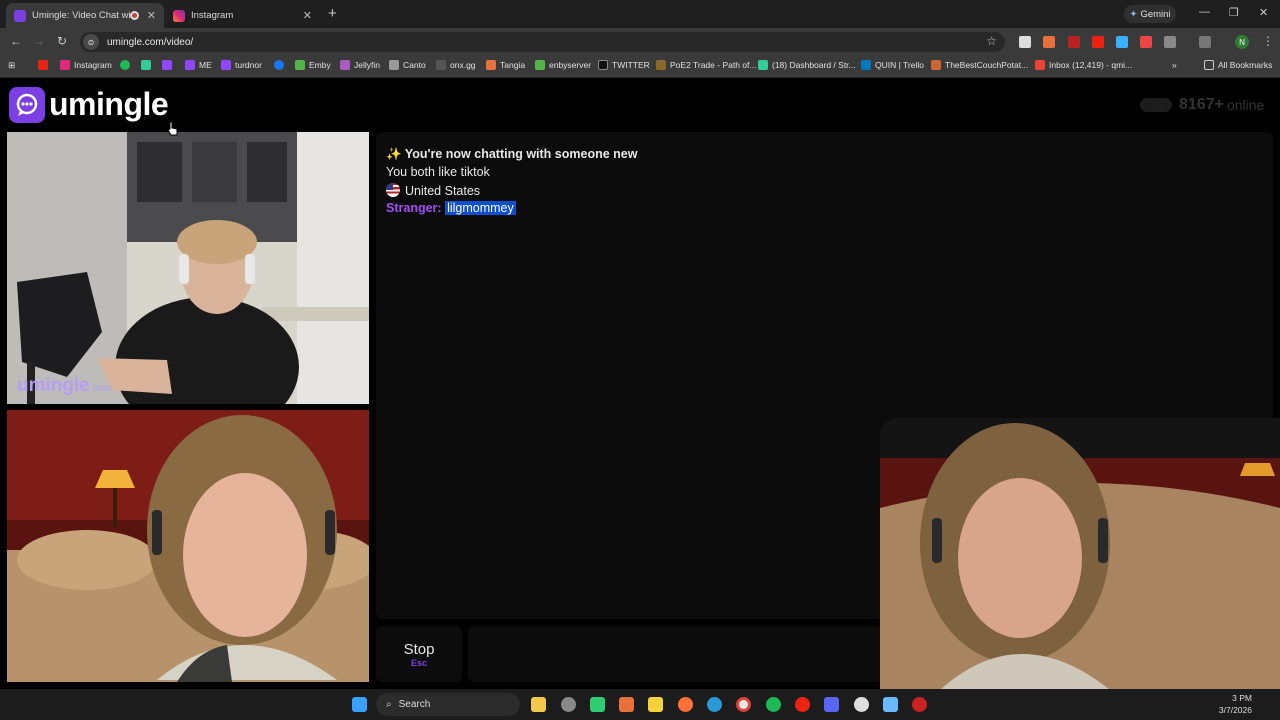 The height and width of the screenshot is (720, 1280). I want to click on gemini-sparkle-icon: ✦, so click(1133, 14).